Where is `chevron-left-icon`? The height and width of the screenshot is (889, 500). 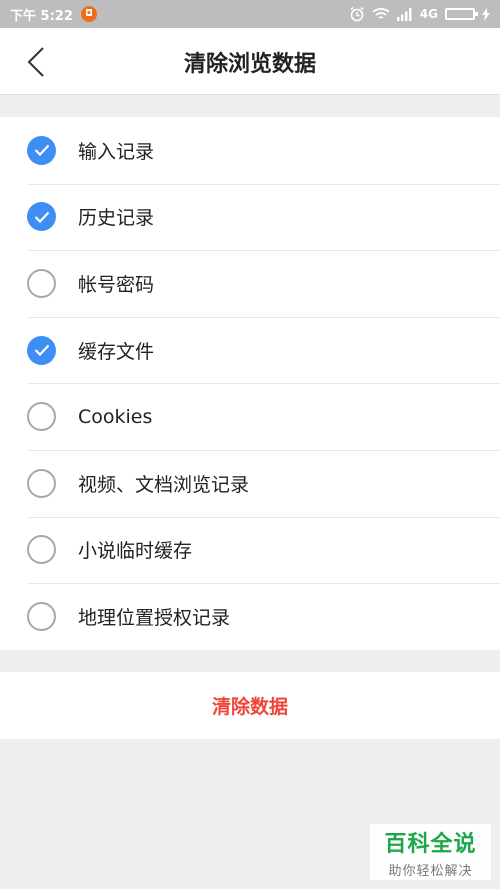
chevron-left-icon is located at coordinates (35, 62).